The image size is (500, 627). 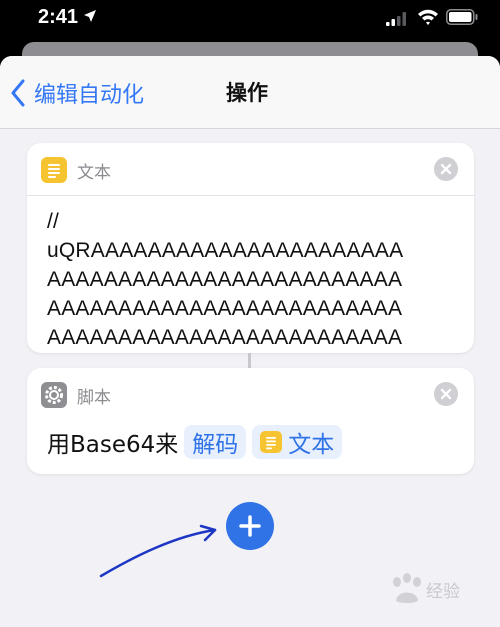 What do you see at coordinates (407, 588) in the screenshot?
I see `baidu-paw-icon` at bounding box center [407, 588].